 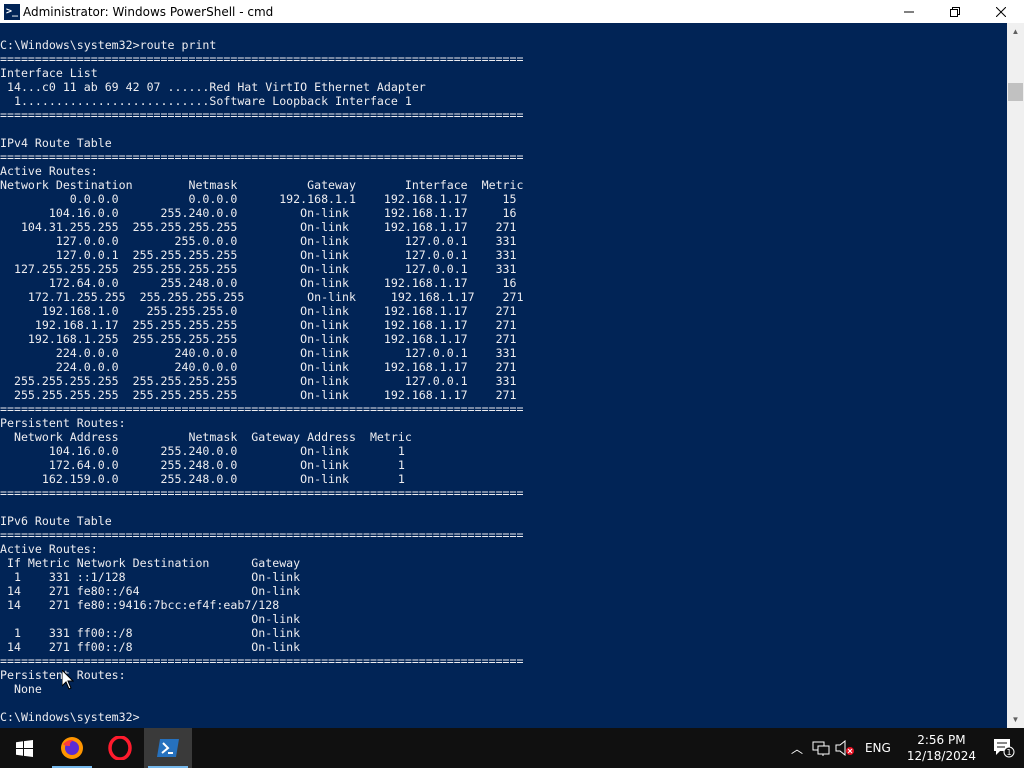 What do you see at coordinates (1015, 719) in the screenshot?
I see `scroll-down-arrow-icon: ▼` at bounding box center [1015, 719].